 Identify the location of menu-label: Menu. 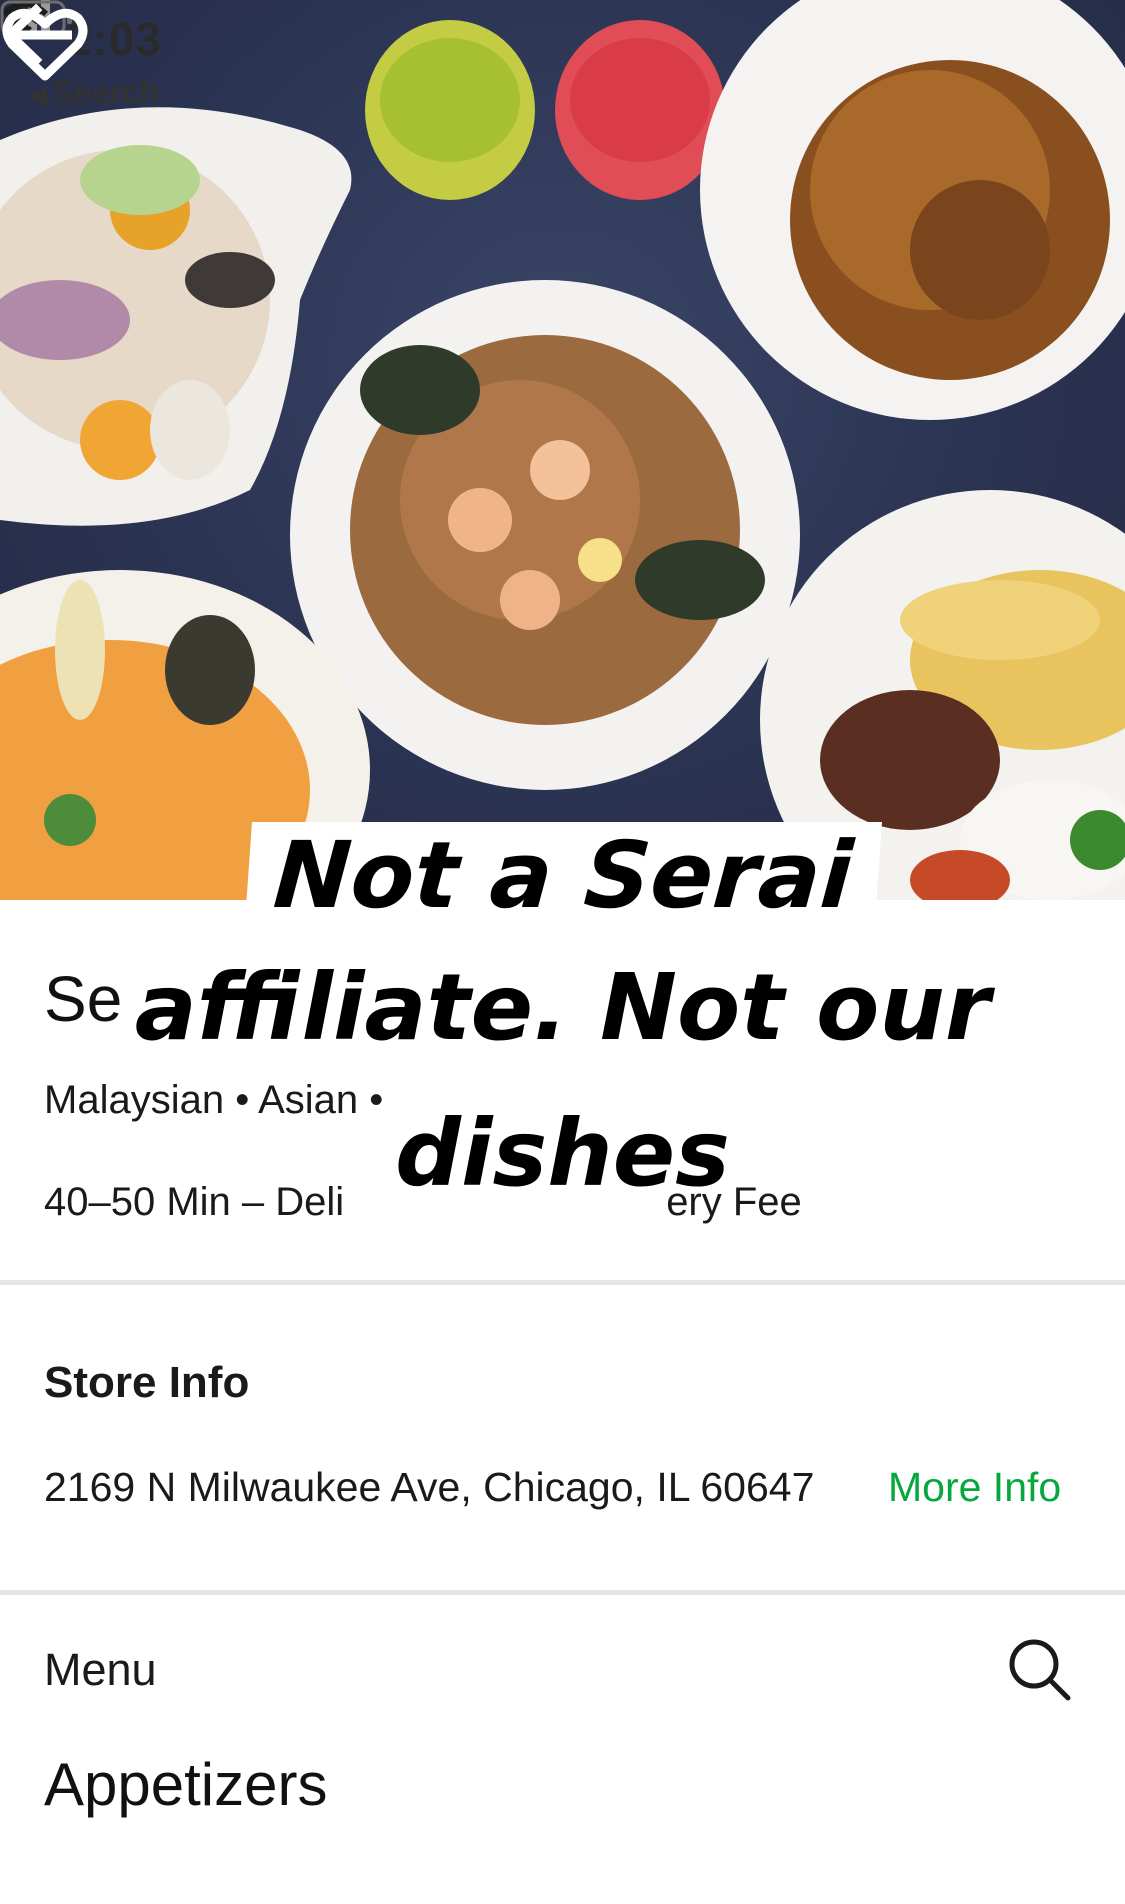
(100, 1669).